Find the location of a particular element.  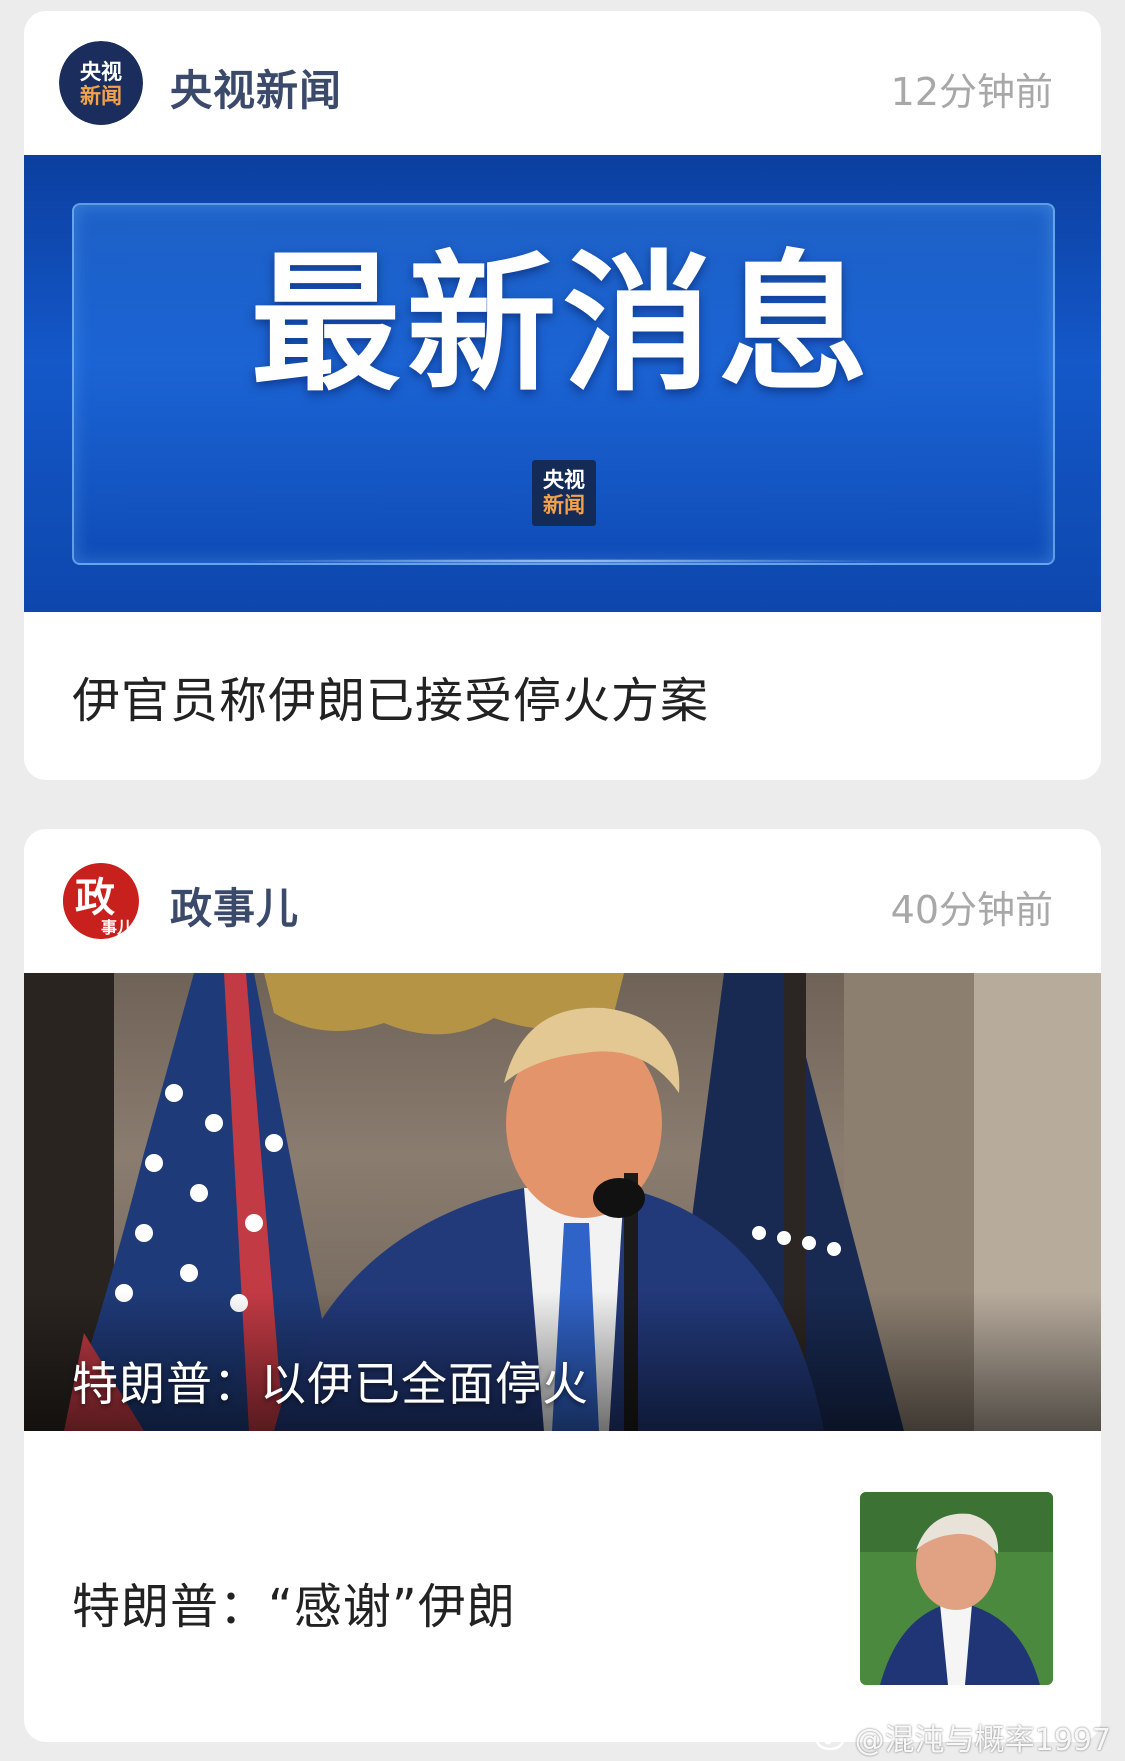

cctv-logo-icon: 央视 新闻 is located at coordinates (101, 83).